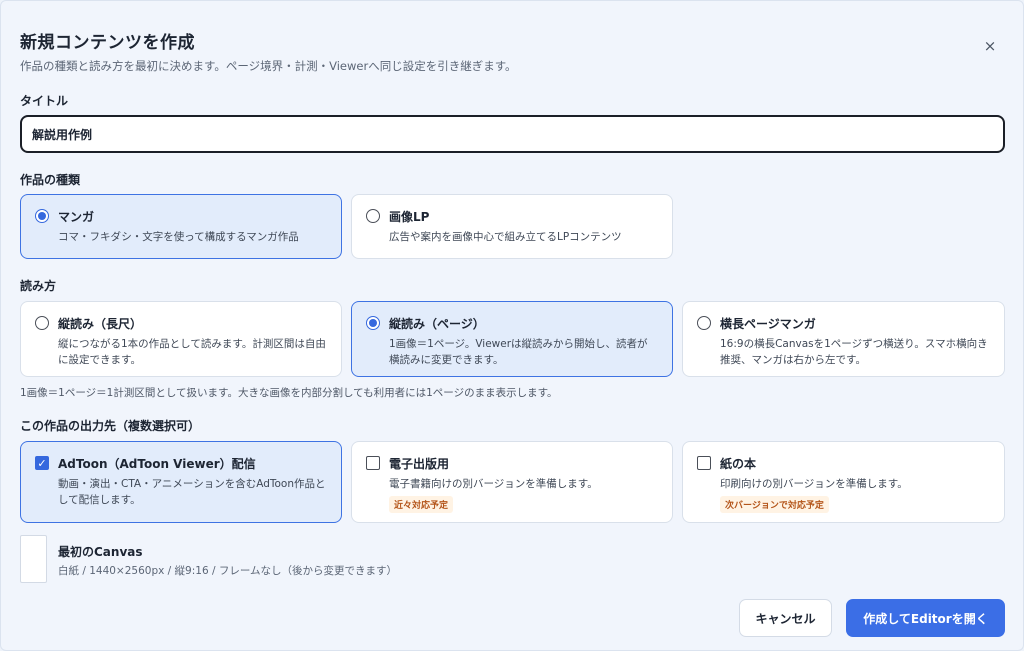  What do you see at coordinates (157, 463) in the screenshot?
I see `option-title: AdToon（AdToon Viewer）配信` at bounding box center [157, 463].